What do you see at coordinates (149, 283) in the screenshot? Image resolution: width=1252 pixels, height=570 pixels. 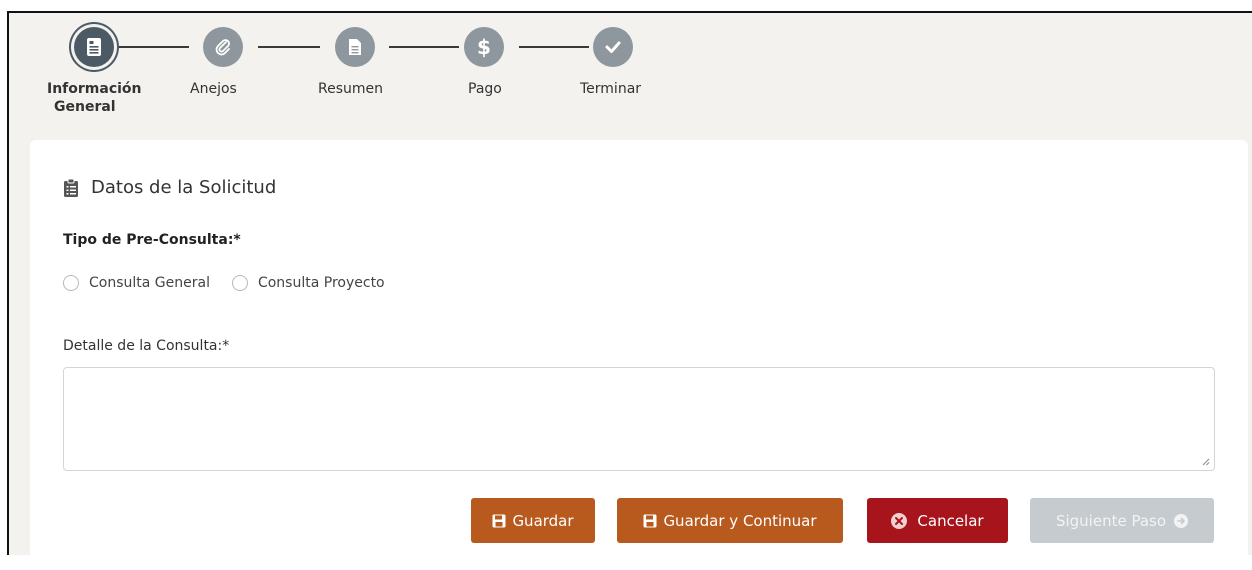 I see `radio-label-consulta-general: Consulta General` at bounding box center [149, 283].